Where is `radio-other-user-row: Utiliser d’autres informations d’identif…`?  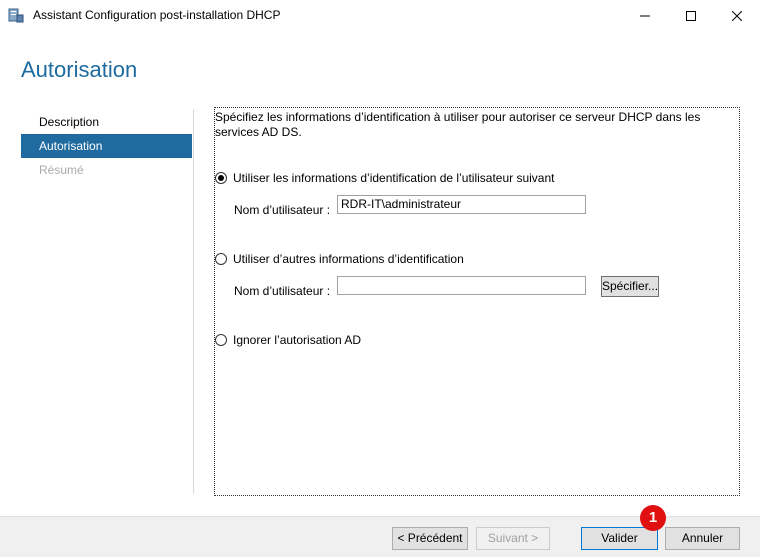 radio-other-user-row: Utiliser d’autres informations d’identif… is located at coordinates (339, 259).